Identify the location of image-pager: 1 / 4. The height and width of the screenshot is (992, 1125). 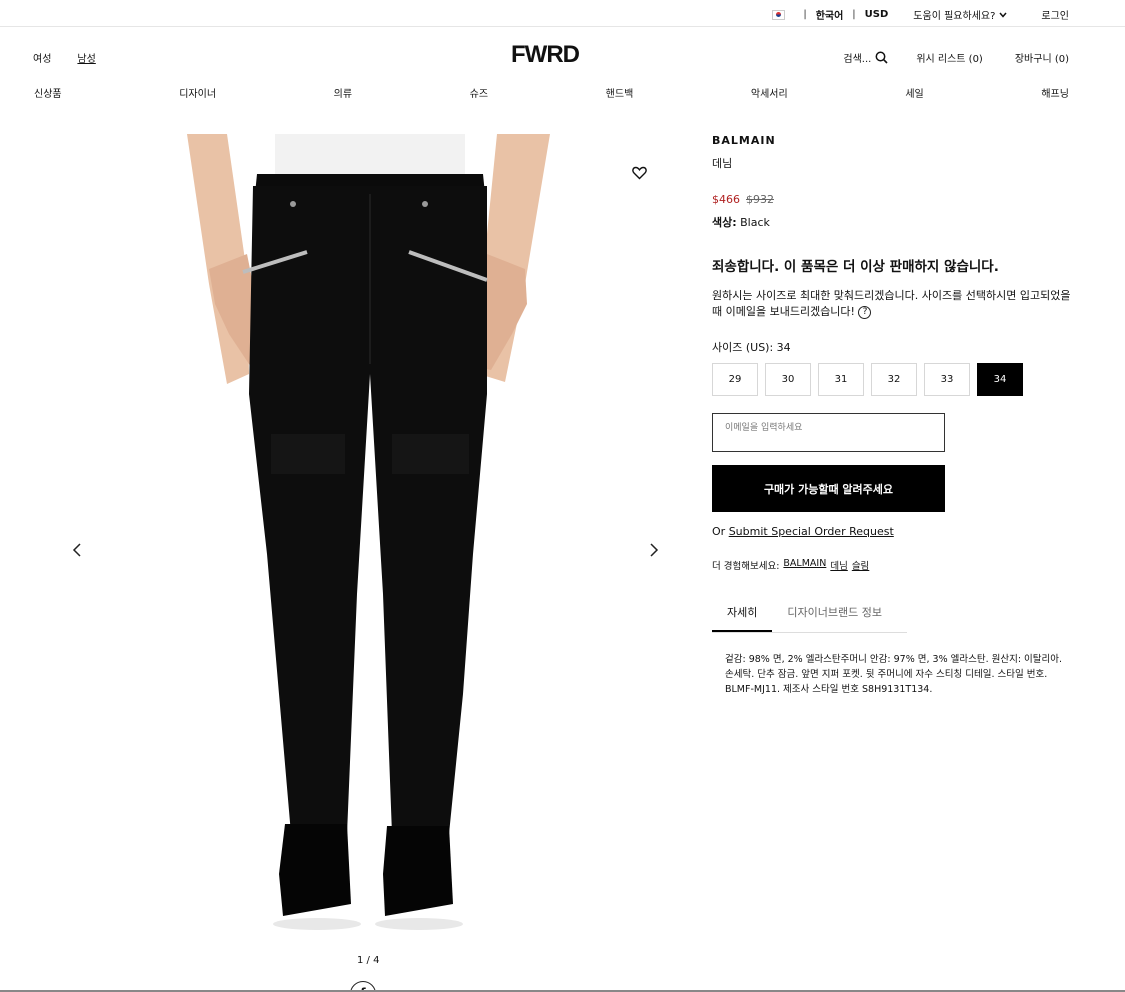
(368, 960).